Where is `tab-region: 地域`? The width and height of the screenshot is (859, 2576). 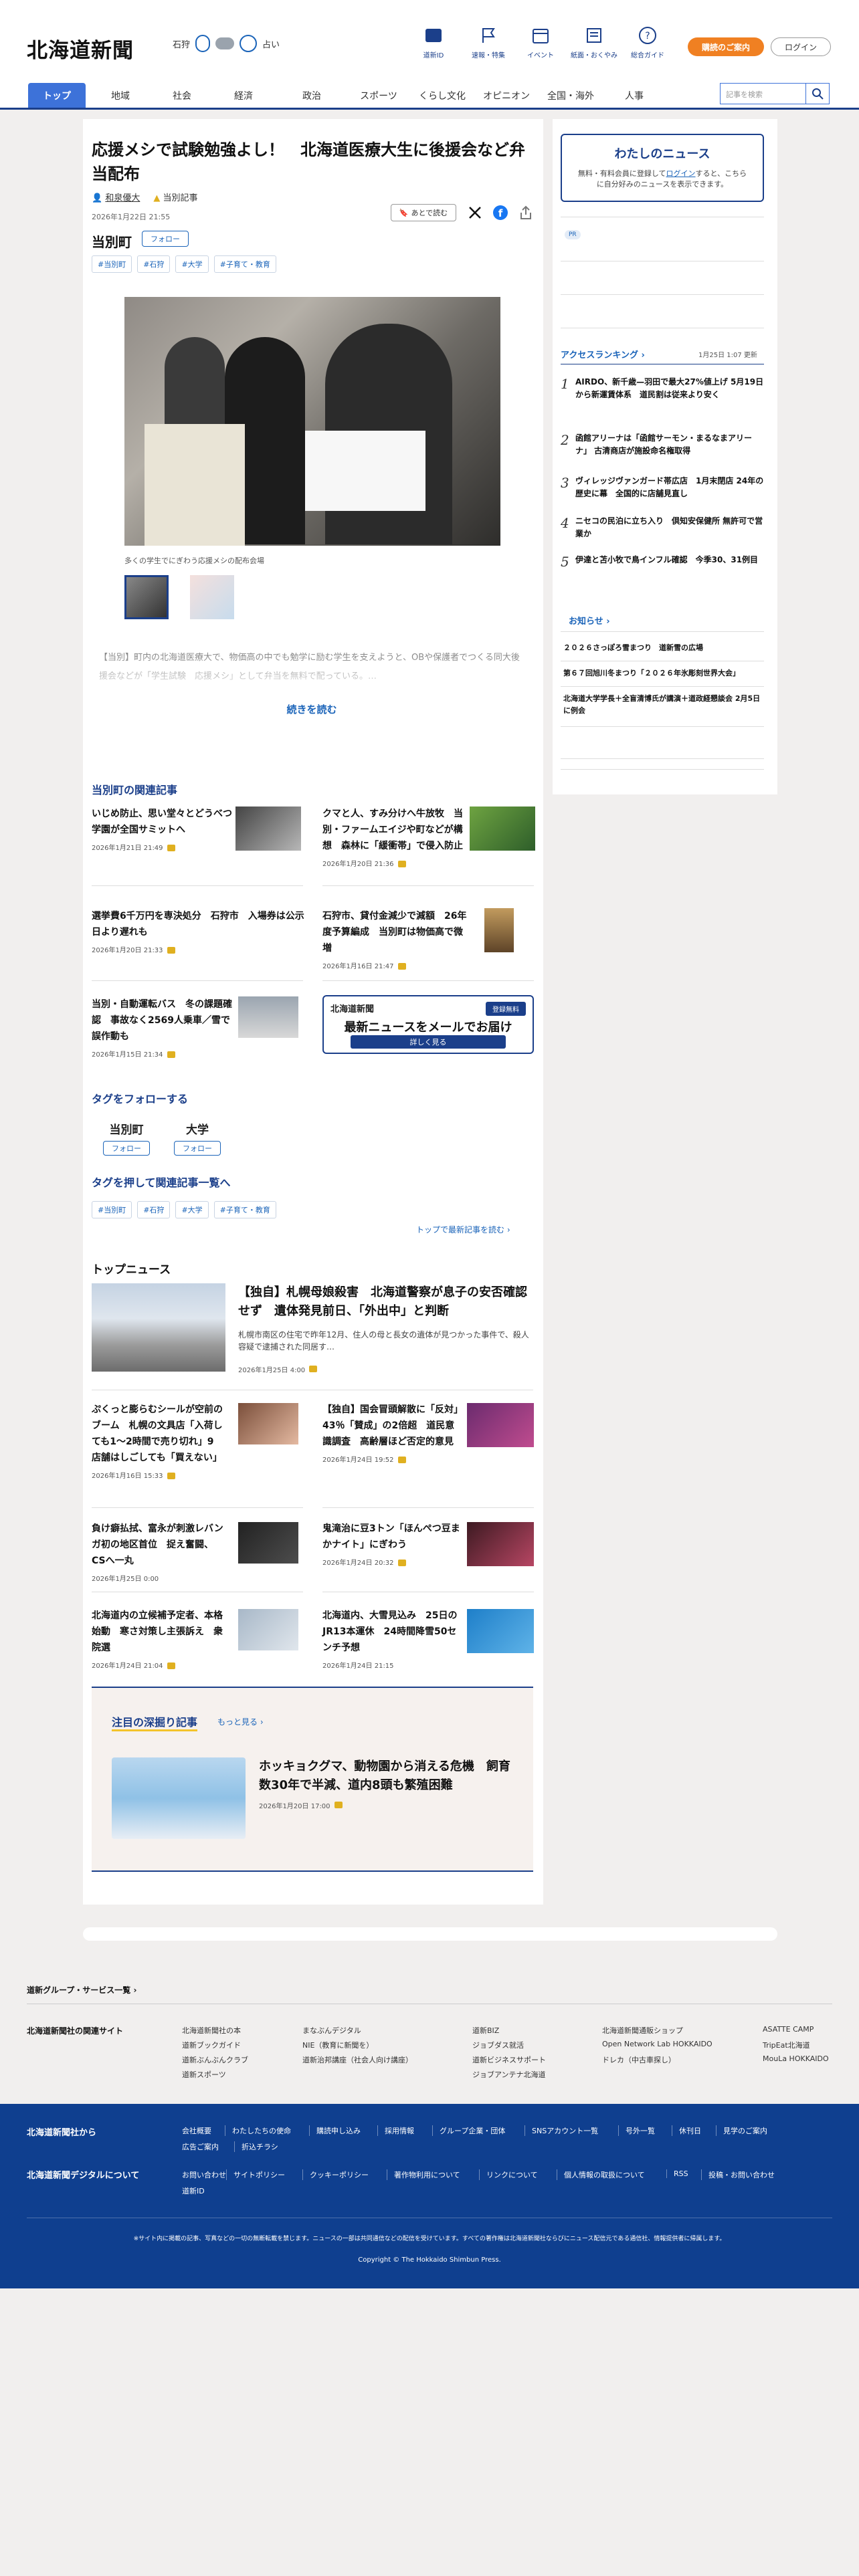 tab-region: 地域 is located at coordinates (120, 95).